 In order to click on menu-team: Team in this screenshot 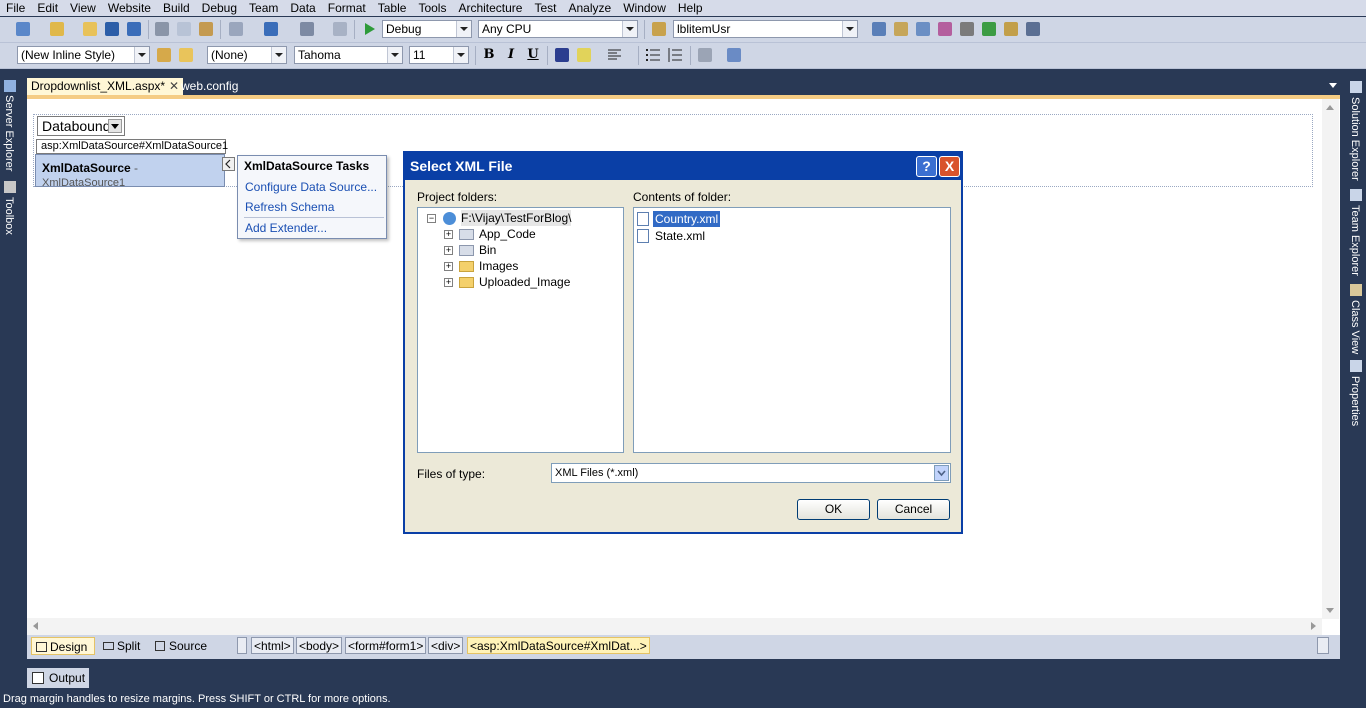, I will do `click(263, 8)`.